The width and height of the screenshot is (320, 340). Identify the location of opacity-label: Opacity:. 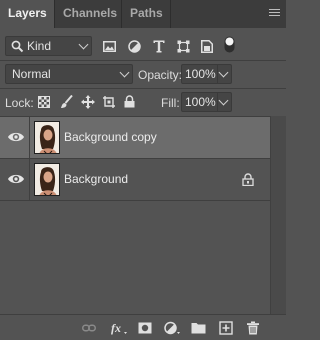
(160, 75).